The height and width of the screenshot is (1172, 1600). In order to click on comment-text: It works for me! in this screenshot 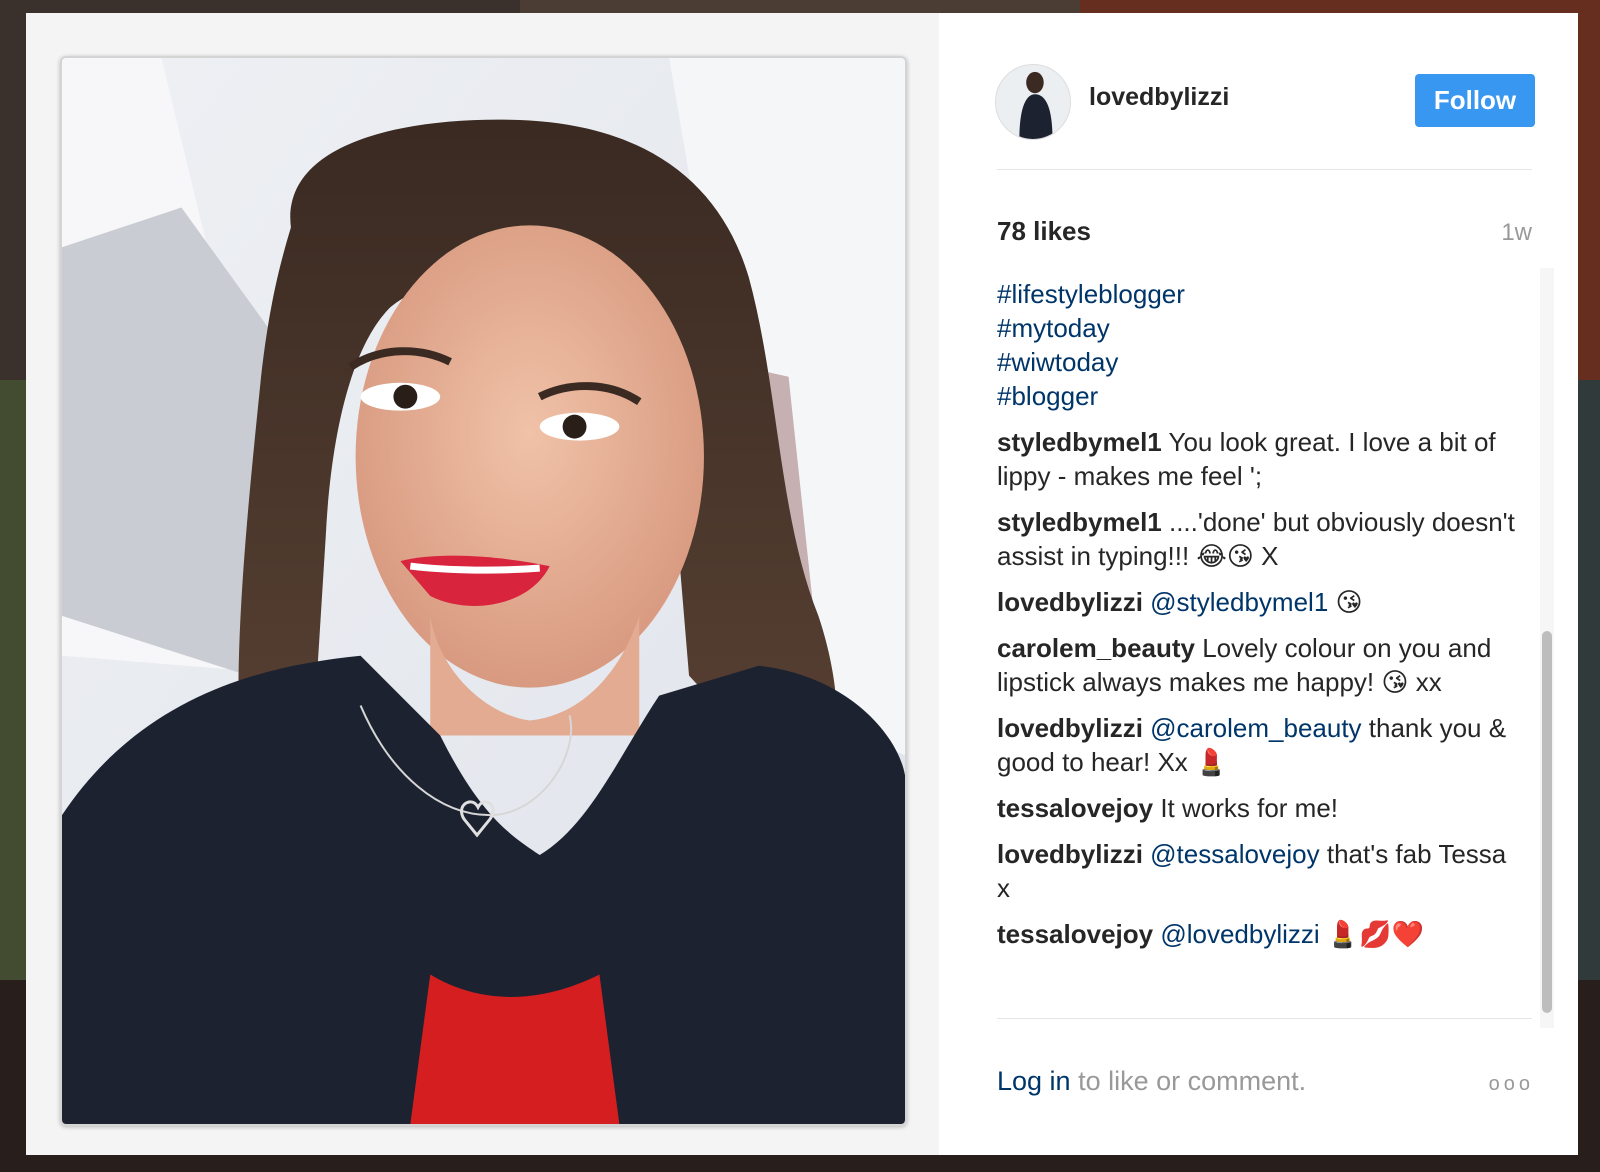, I will do `click(1246, 808)`.